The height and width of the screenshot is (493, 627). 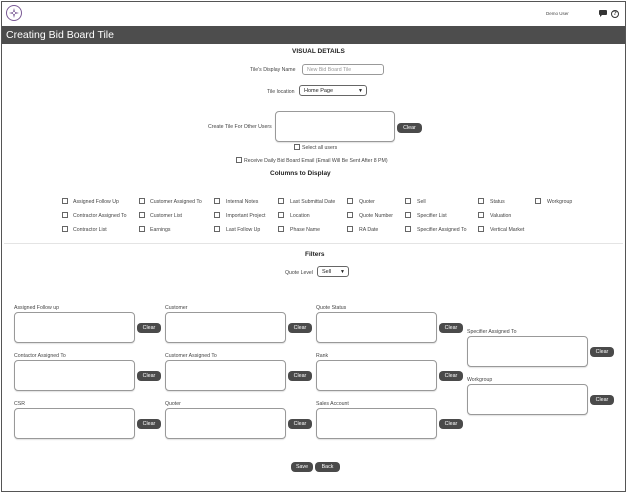 I want to click on column-label: RA Date, so click(x=369, y=230).